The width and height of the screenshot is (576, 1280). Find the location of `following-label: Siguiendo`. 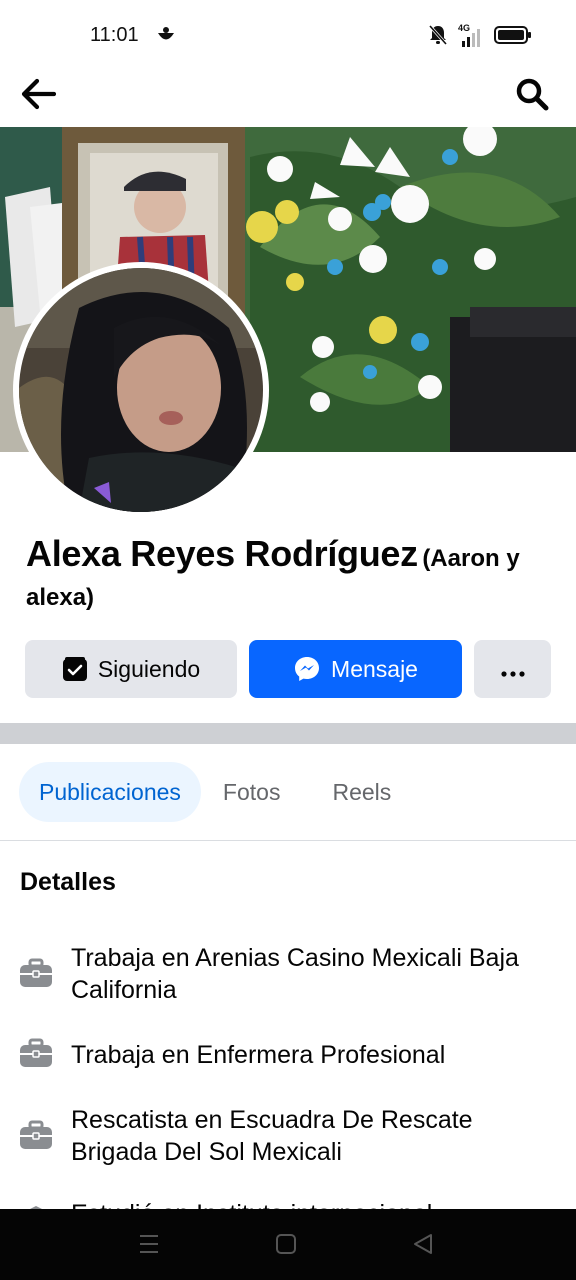

following-label: Siguiendo is located at coordinates (149, 668).